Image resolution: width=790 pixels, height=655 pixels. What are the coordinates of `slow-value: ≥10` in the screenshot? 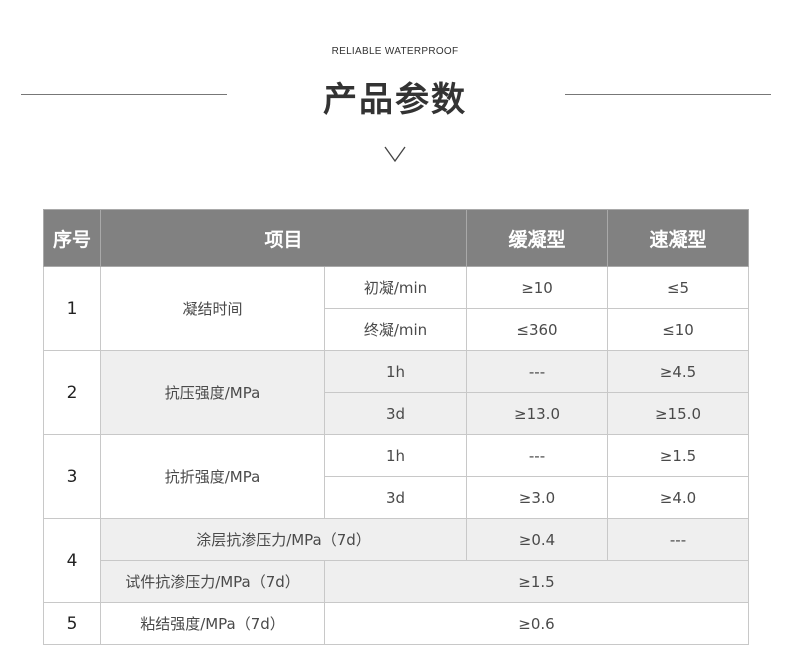 It's located at (537, 287).